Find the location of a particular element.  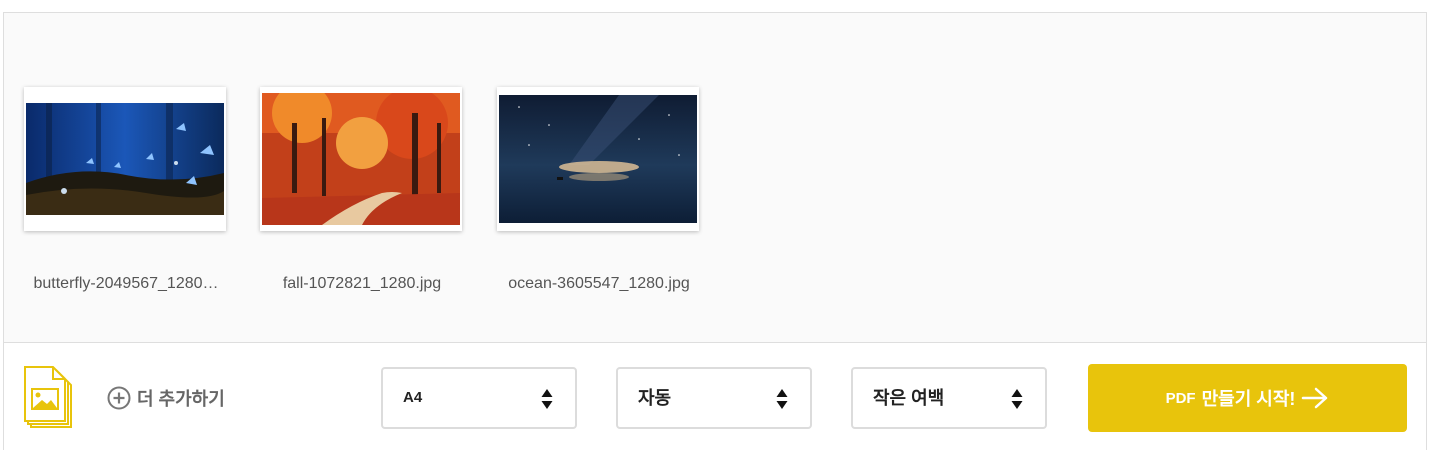

document-image-icon is located at coordinates (48, 397).